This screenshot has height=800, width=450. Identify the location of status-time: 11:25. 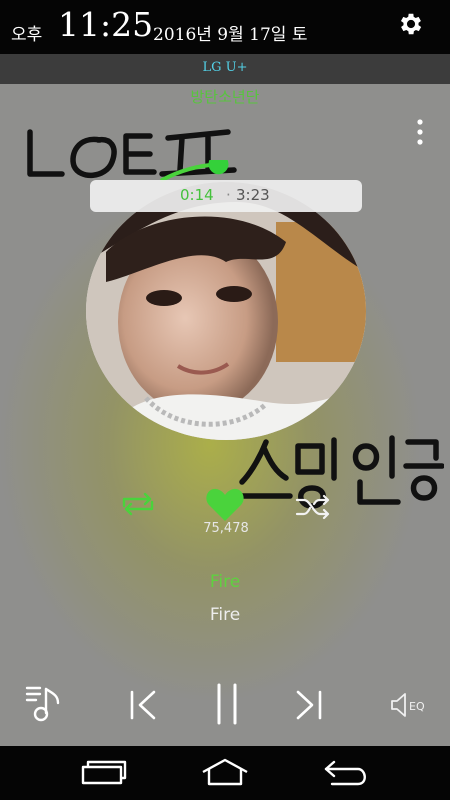
(106, 24).